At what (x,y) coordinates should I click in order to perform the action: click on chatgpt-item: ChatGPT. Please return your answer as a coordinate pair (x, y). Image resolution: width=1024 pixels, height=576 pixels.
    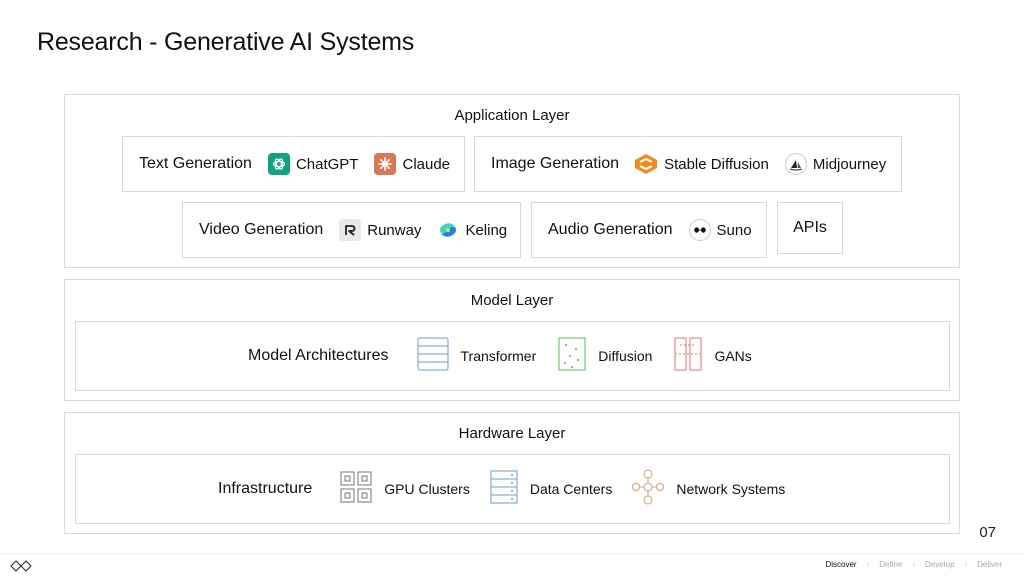
    Looking at the image, I should click on (313, 164).